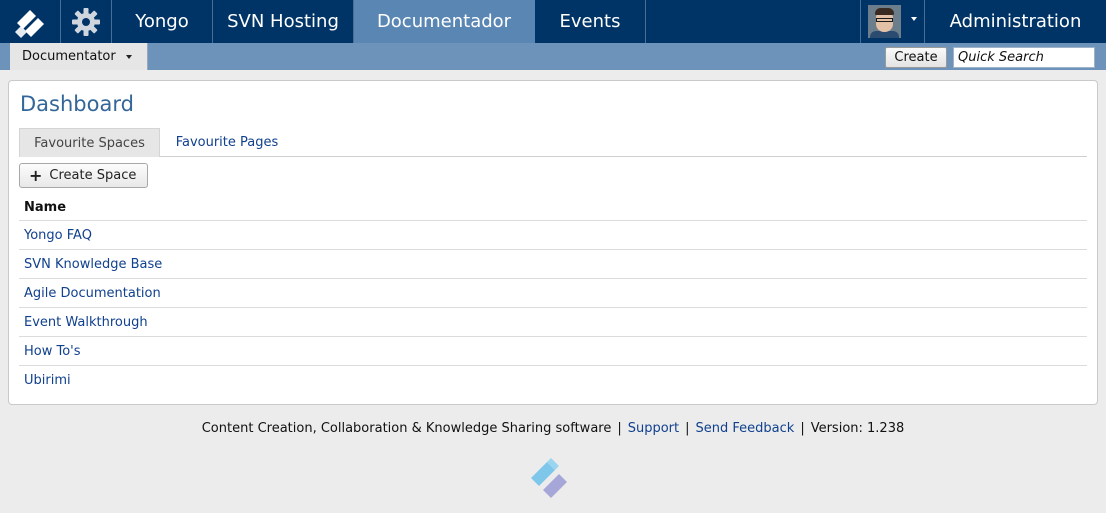 The image size is (1106, 513). What do you see at coordinates (553, 379) in the screenshot?
I see `table-row: Ubirimi` at bounding box center [553, 379].